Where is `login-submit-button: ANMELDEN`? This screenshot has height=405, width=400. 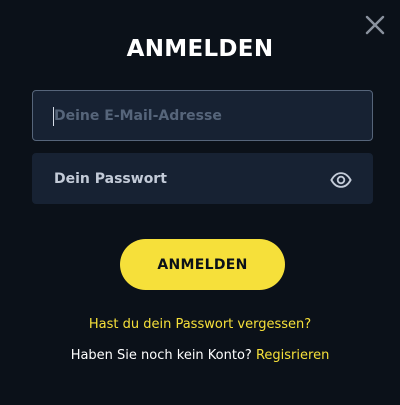
login-submit-button: ANMELDEN is located at coordinates (202, 264).